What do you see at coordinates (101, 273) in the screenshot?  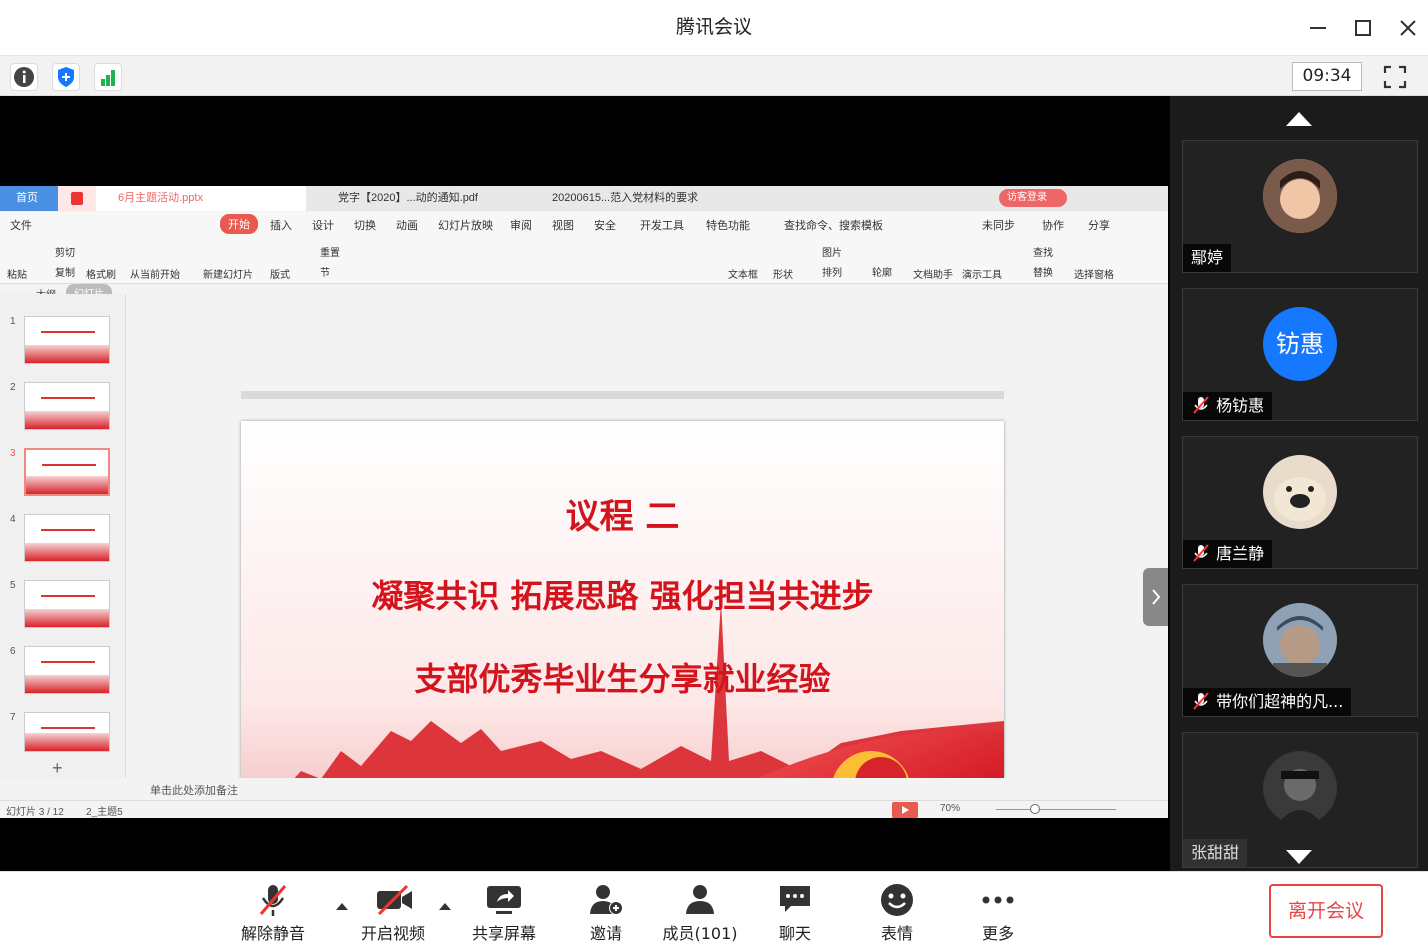 I see `format-painter-button: 格式刷` at bounding box center [101, 273].